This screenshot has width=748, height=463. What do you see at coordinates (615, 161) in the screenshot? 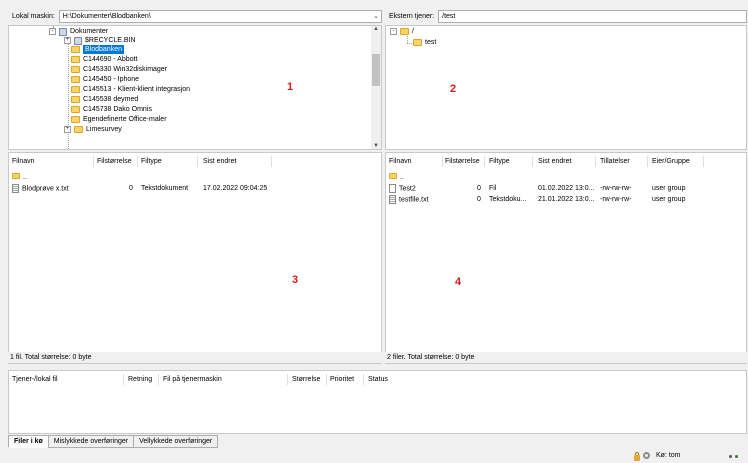
I see `column-header-permissions: Tillatelser` at bounding box center [615, 161].